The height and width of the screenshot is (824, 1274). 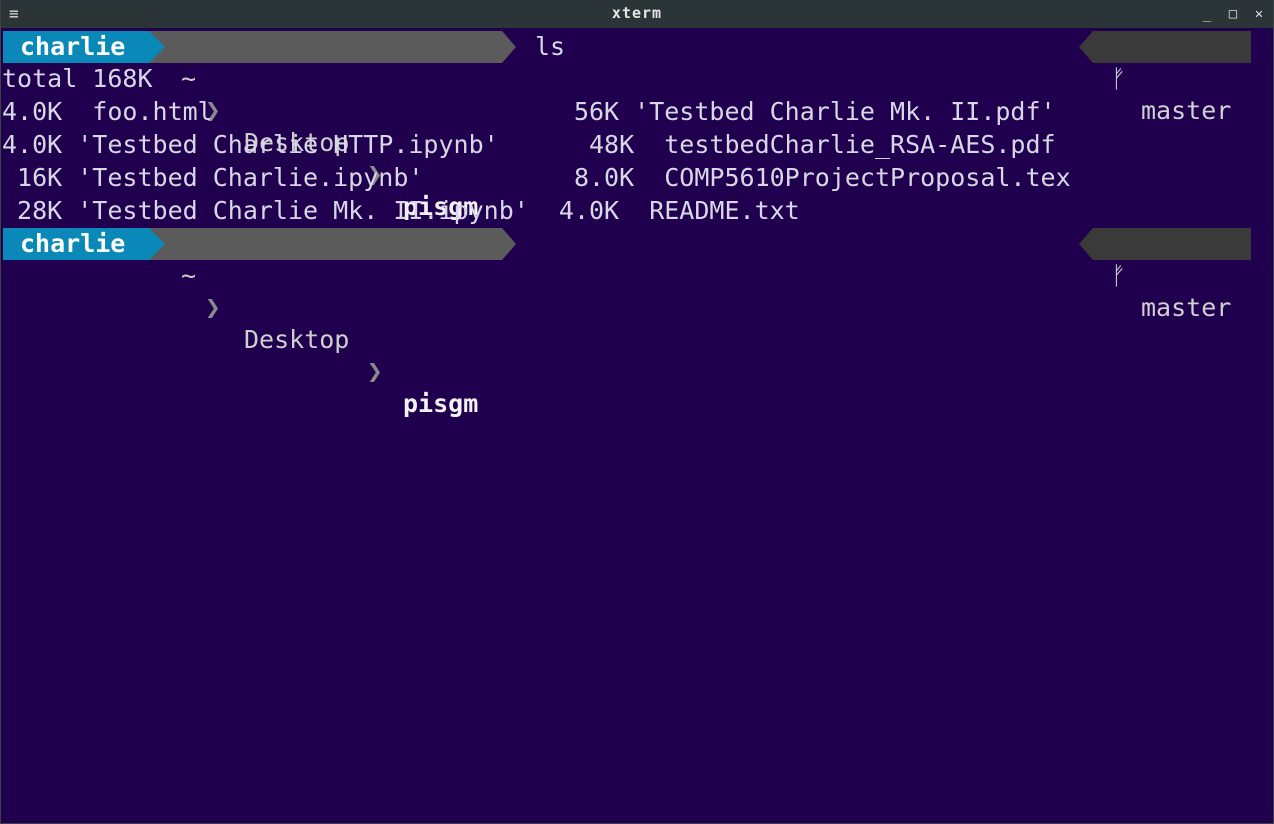 What do you see at coordinates (441, 403) in the screenshot?
I see `prompt-current-dir: pisgm` at bounding box center [441, 403].